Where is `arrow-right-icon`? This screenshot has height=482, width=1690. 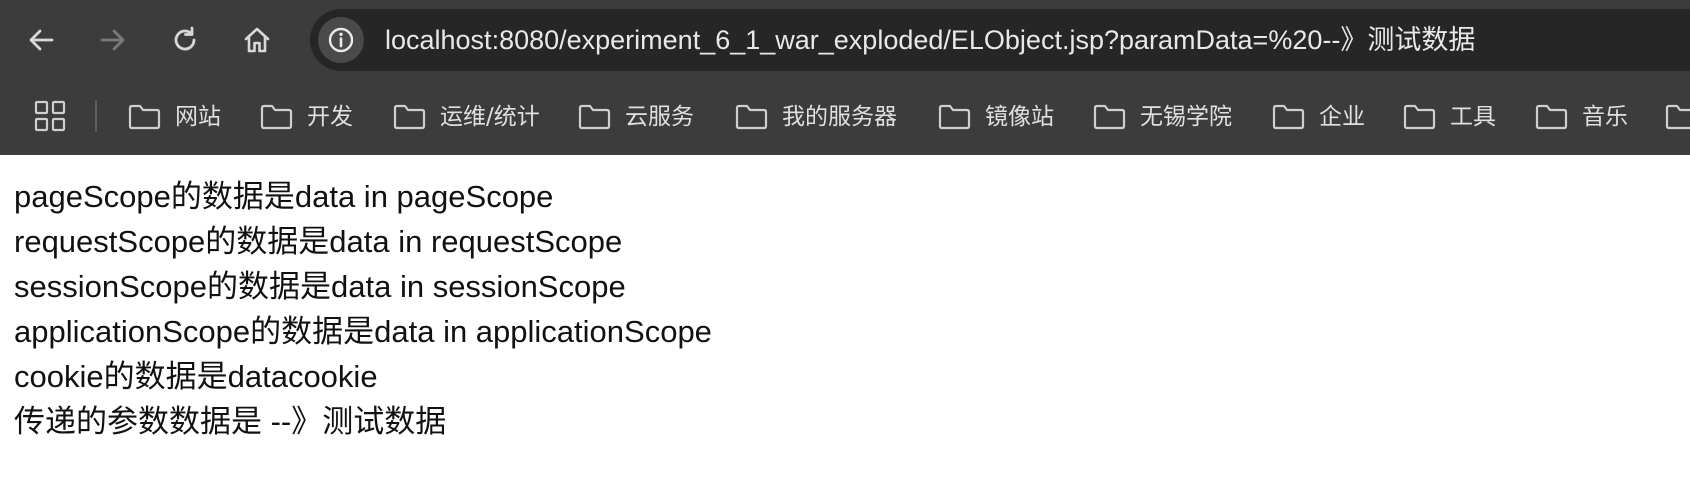 arrow-right-icon is located at coordinates (112, 40).